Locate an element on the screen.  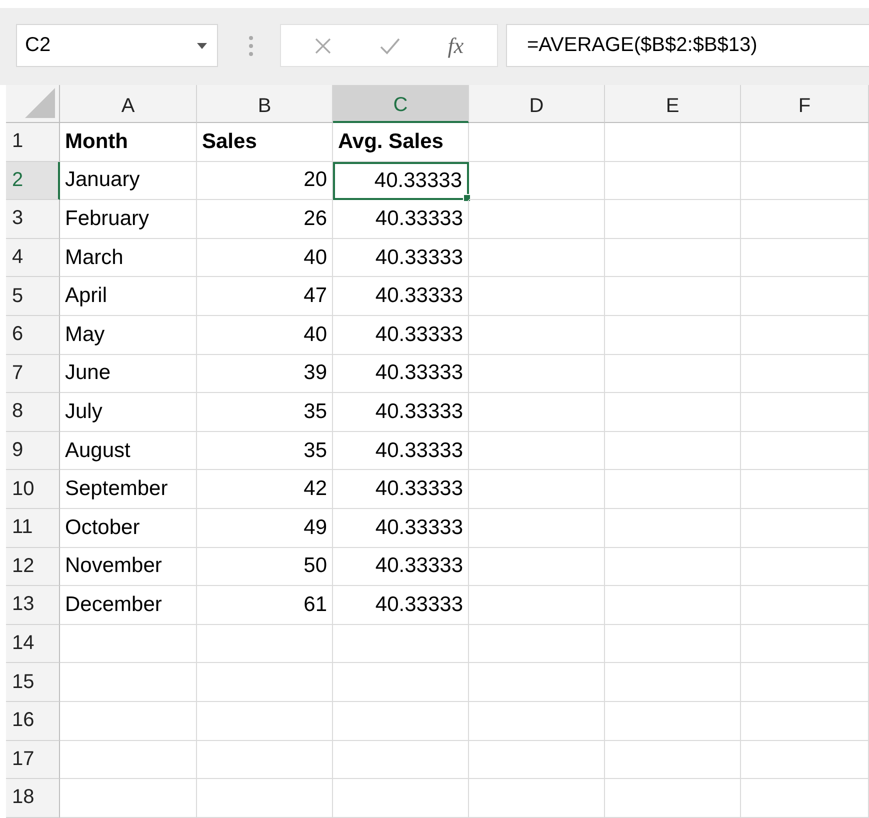
row-header: 2 is located at coordinates (33, 181).